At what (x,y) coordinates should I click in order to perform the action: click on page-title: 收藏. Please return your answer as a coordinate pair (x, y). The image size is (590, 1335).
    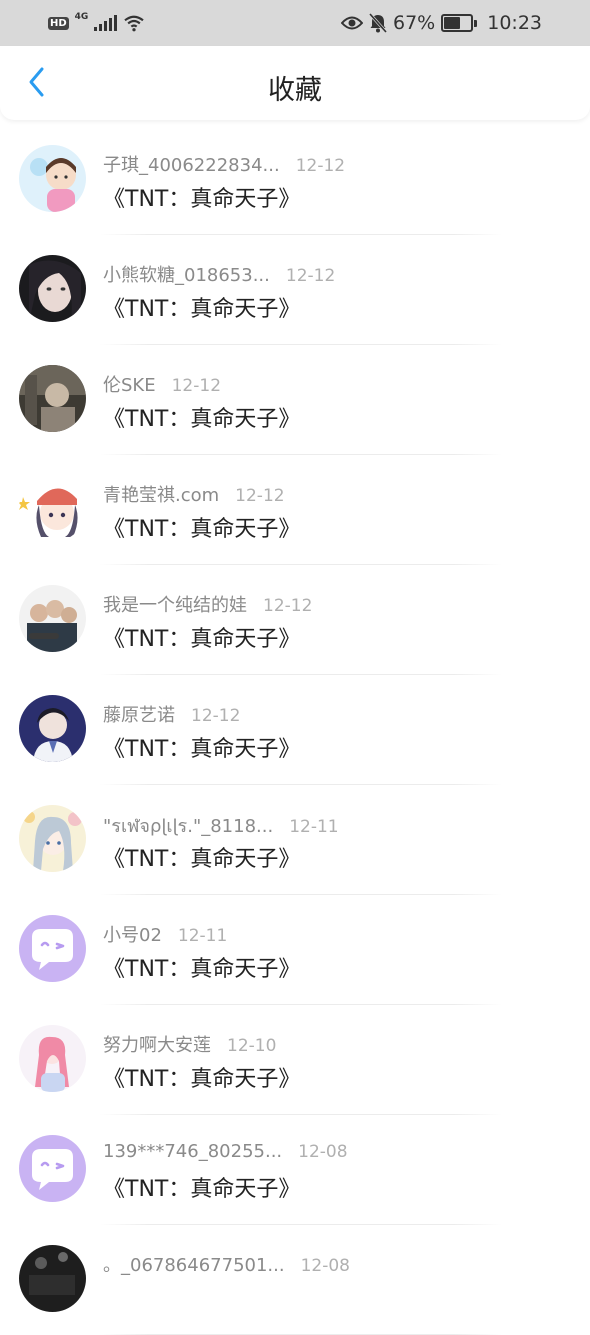
    Looking at the image, I should click on (295, 90).